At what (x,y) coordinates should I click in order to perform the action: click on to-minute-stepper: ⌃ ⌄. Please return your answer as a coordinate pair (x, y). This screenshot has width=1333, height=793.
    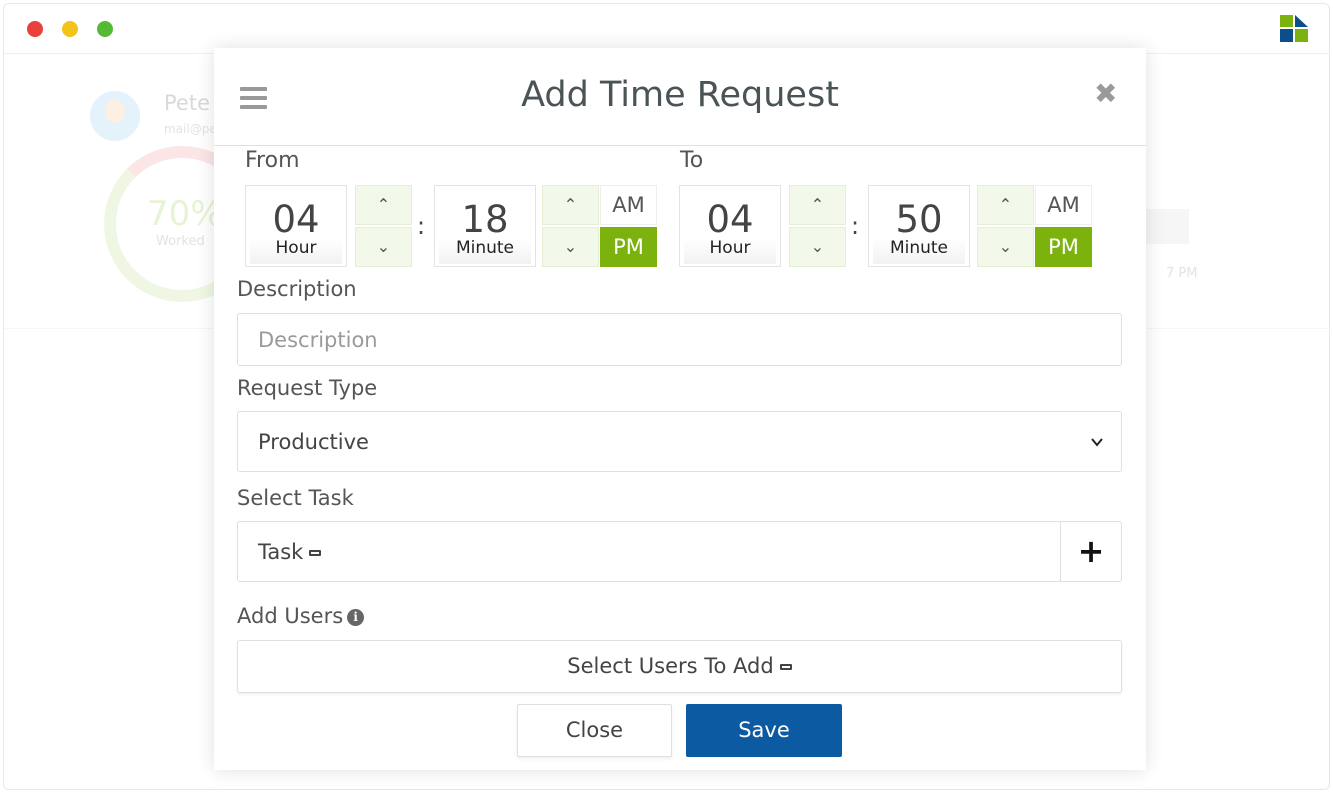
    Looking at the image, I should click on (1005, 226).